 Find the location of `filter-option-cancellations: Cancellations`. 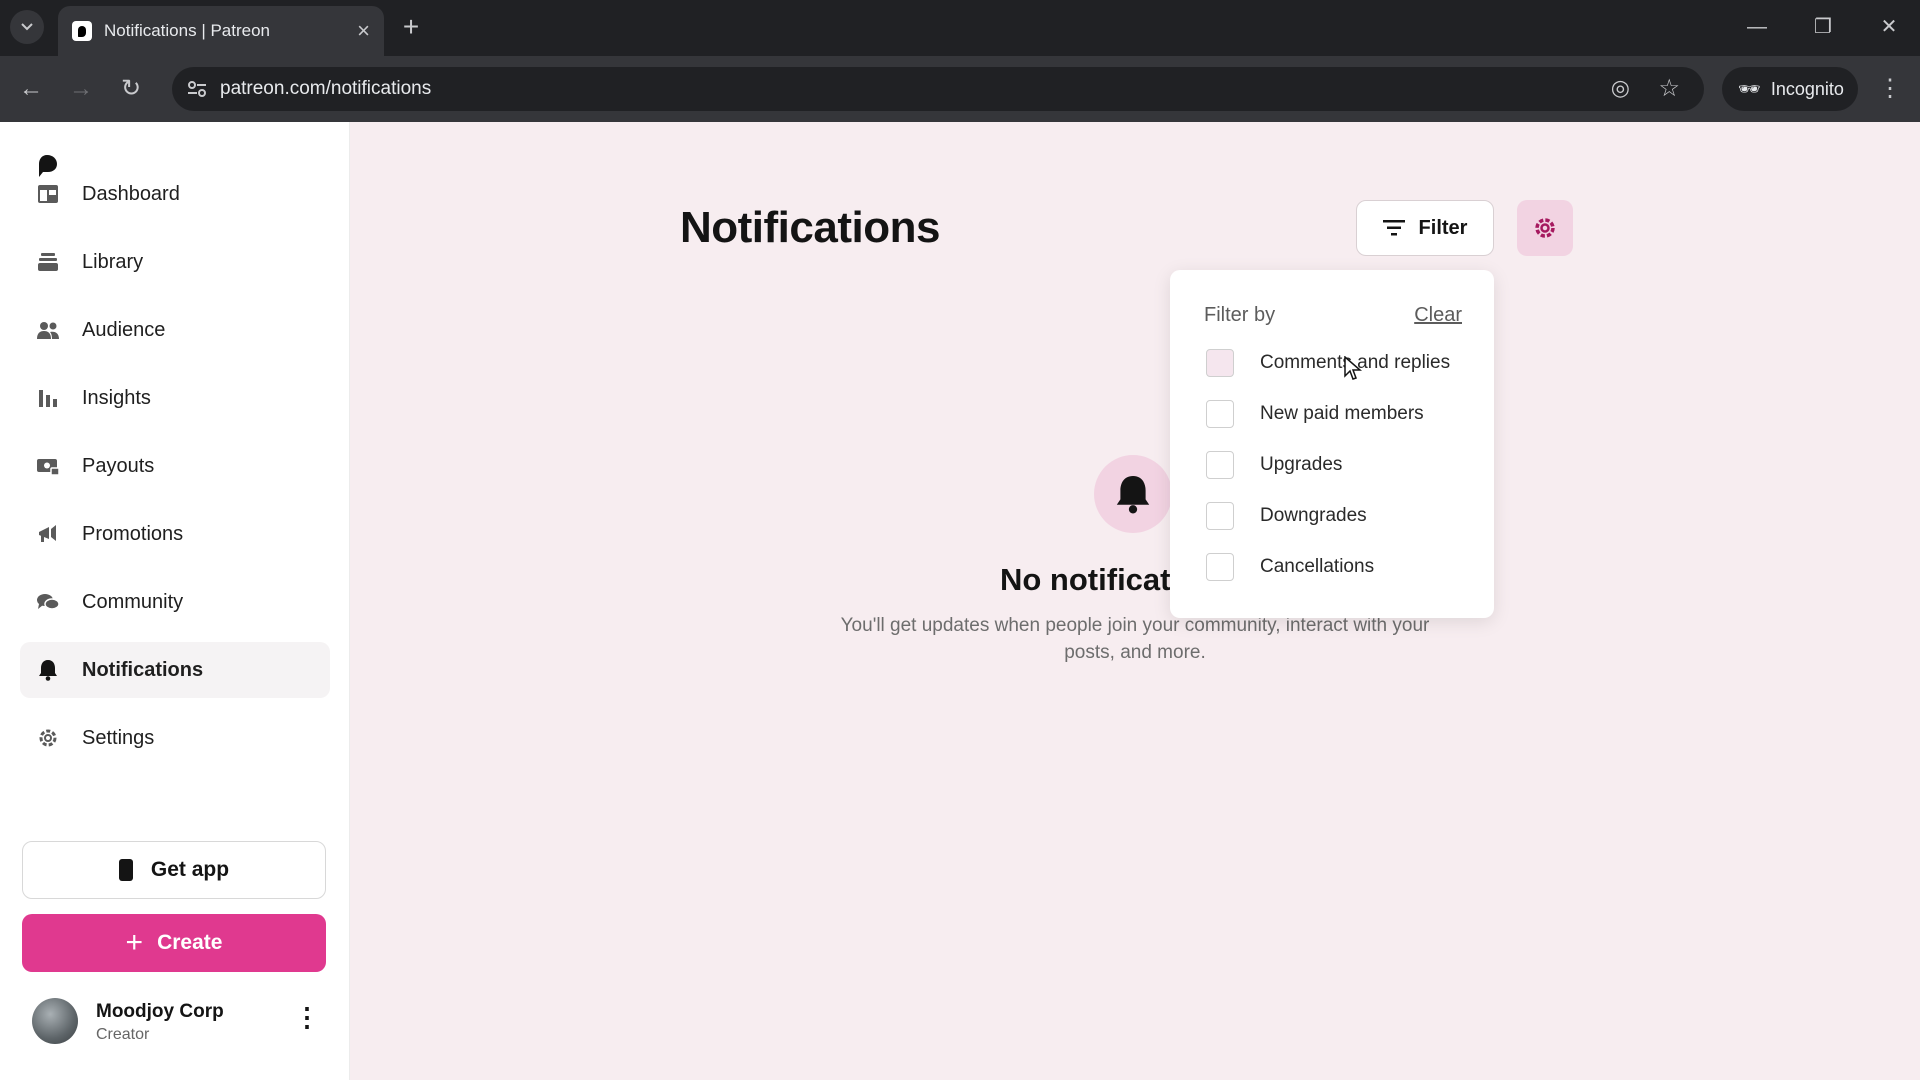

filter-option-cancellations: Cancellations is located at coordinates (1290, 567).